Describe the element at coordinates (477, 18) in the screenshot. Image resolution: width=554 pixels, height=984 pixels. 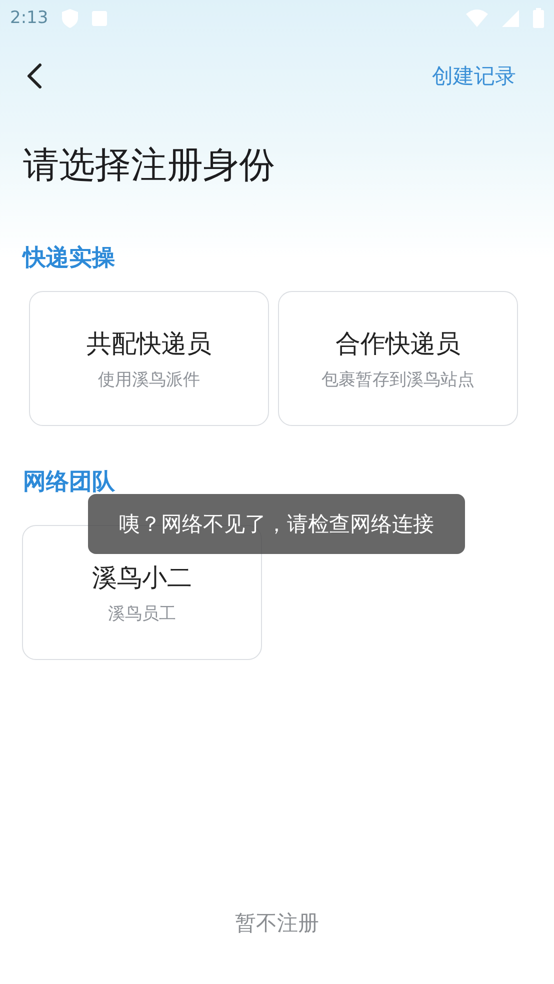
I see `wifi-icon` at that location.